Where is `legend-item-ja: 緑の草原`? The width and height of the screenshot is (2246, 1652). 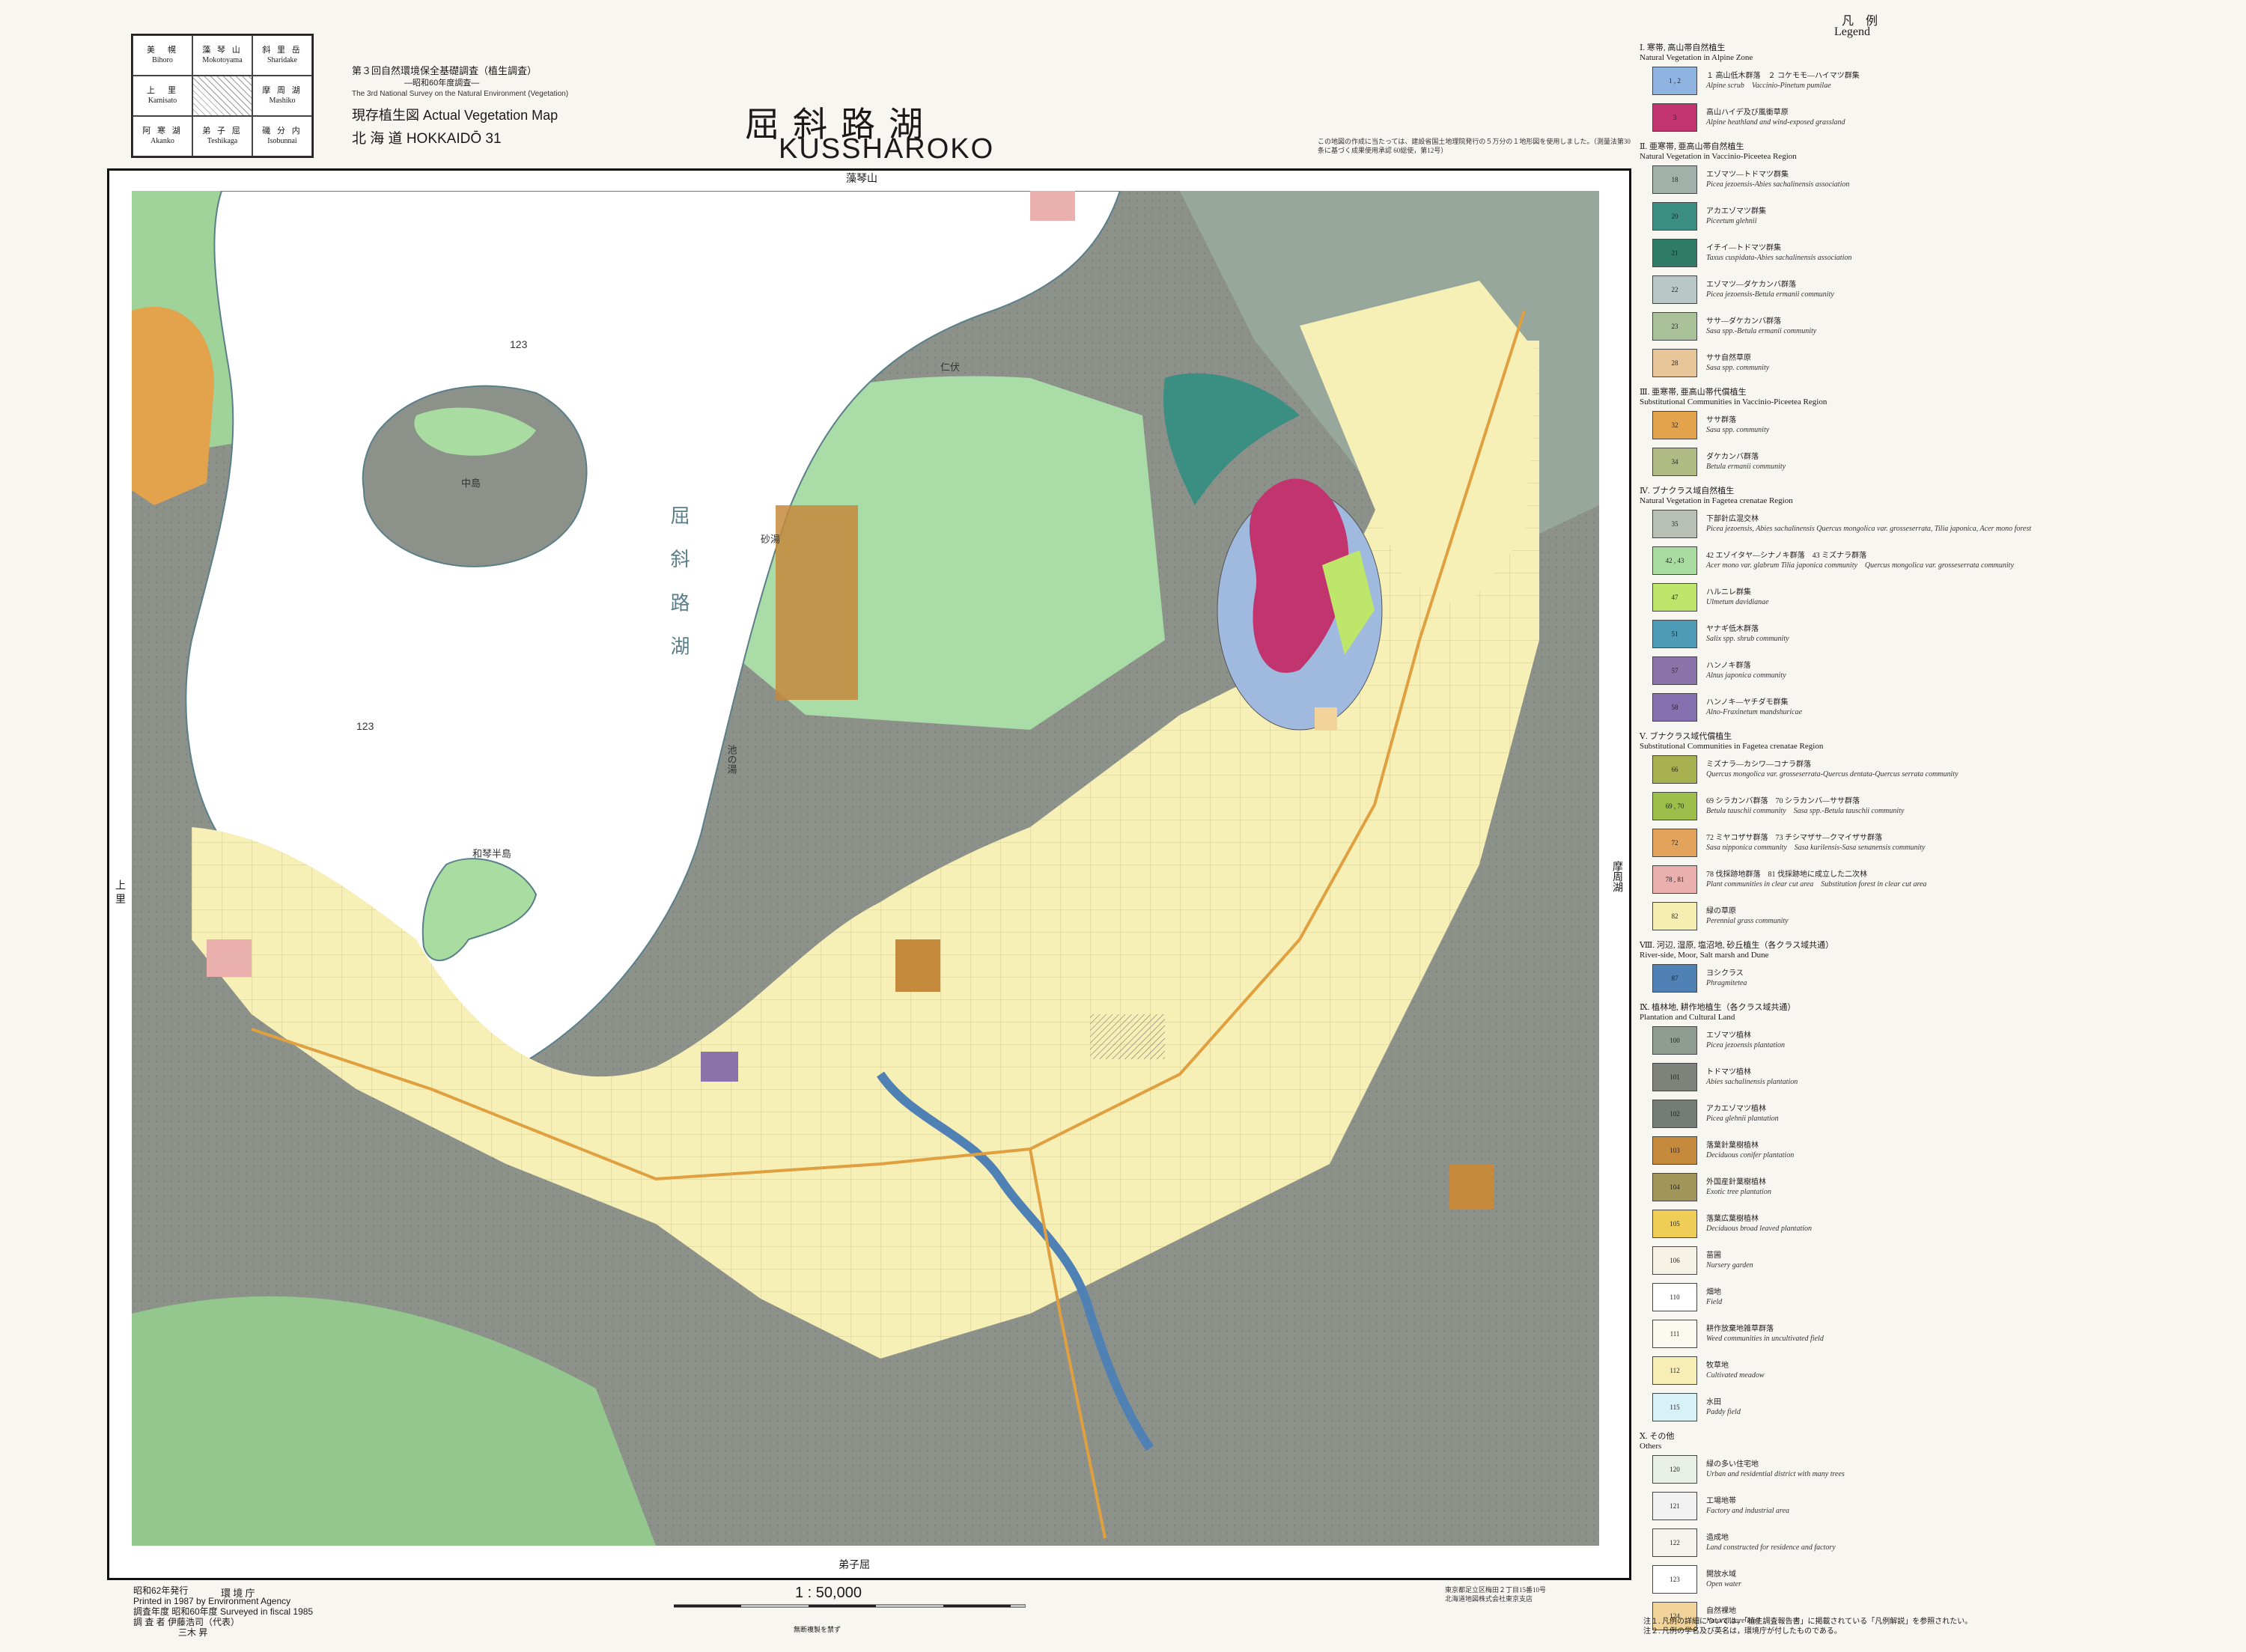 legend-item-ja: 緑の草原 is located at coordinates (1721, 911).